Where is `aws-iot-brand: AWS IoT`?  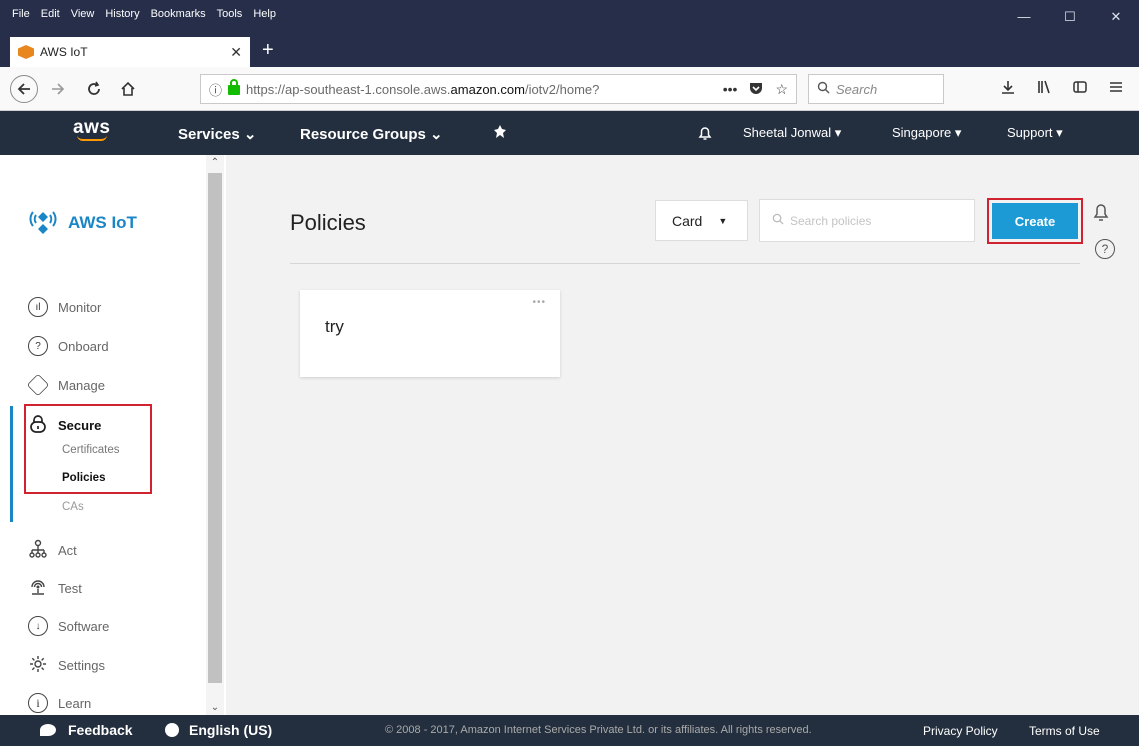 aws-iot-brand: AWS IoT is located at coordinates (82, 223).